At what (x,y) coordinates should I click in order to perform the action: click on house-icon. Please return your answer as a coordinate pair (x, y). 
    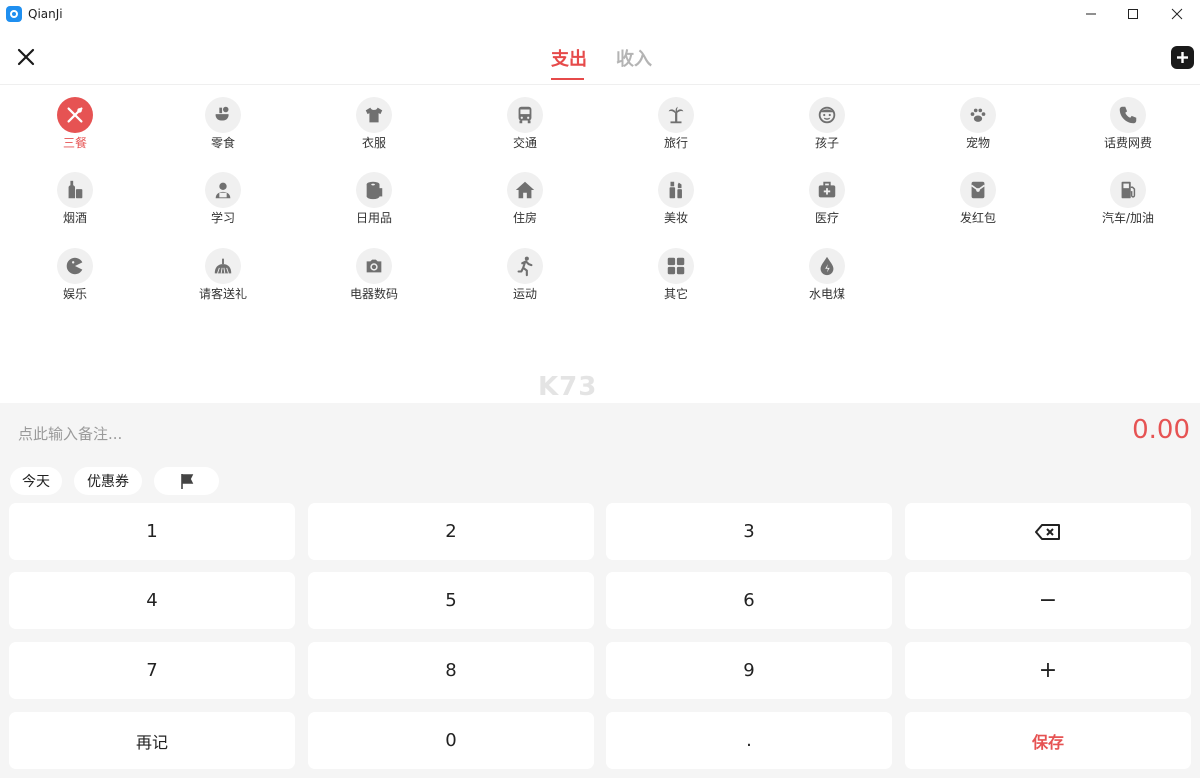
    Looking at the image, I should click on (525, 190).